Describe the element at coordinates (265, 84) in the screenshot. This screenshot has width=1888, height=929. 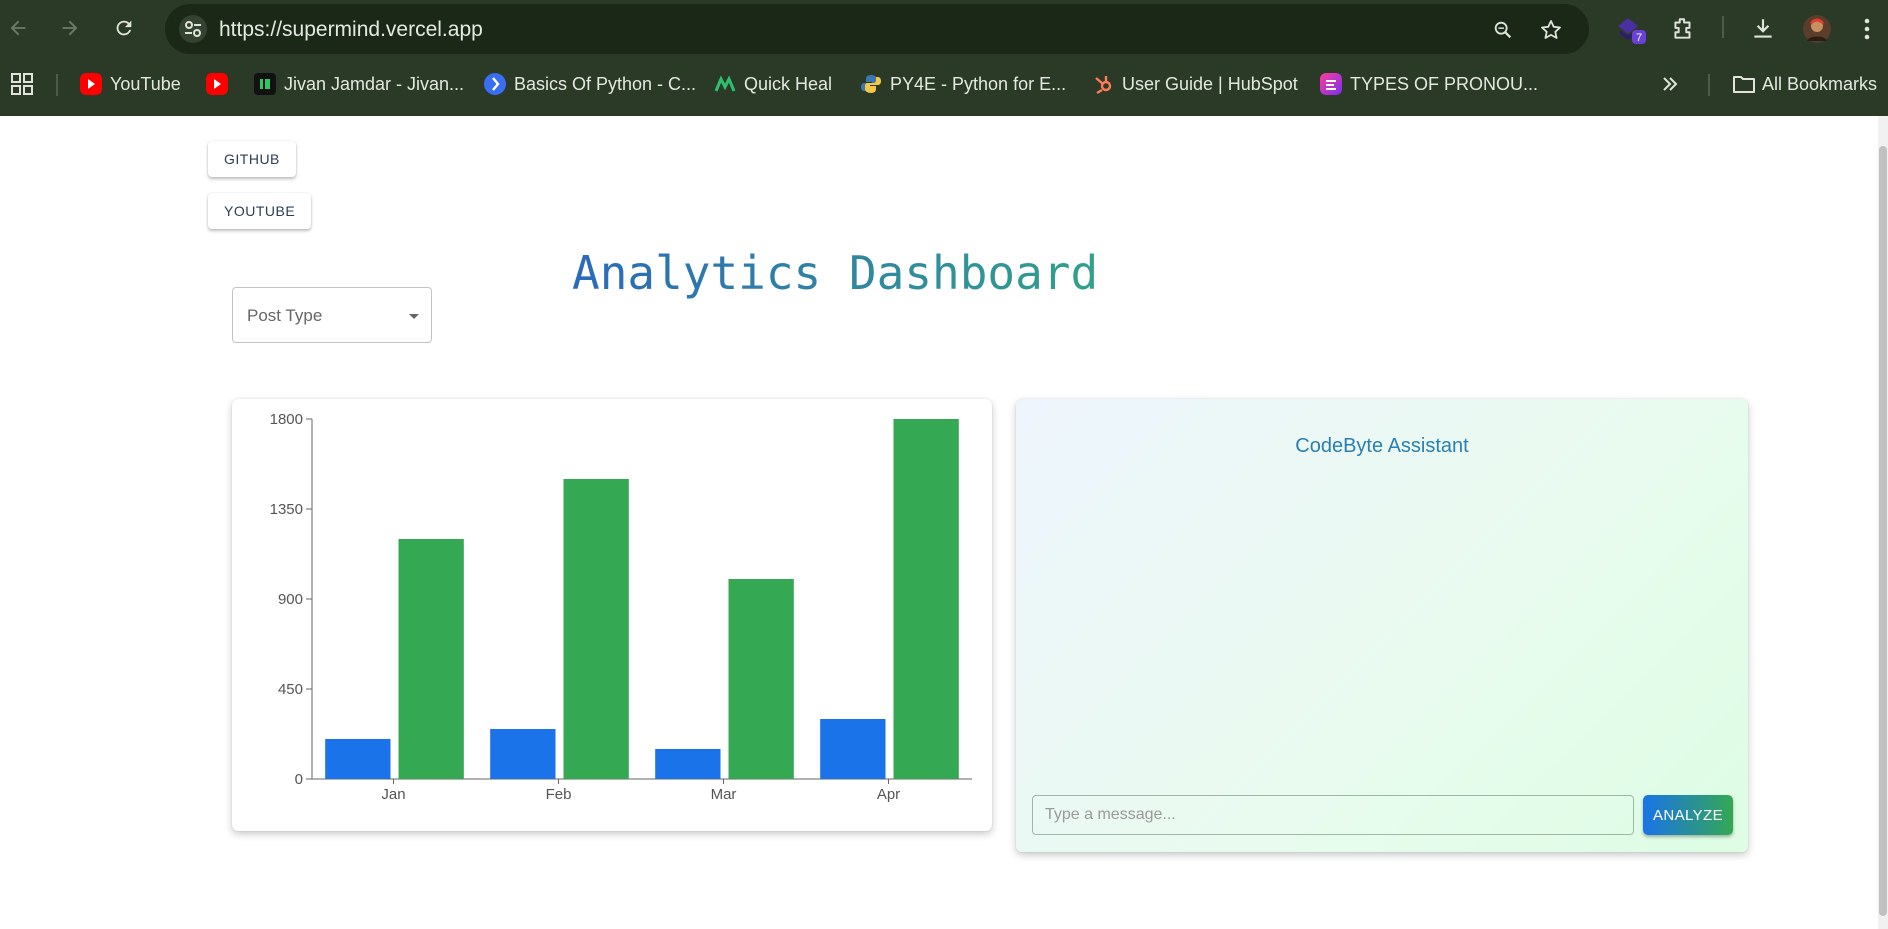
I see `hackerrank-icon` at that location.